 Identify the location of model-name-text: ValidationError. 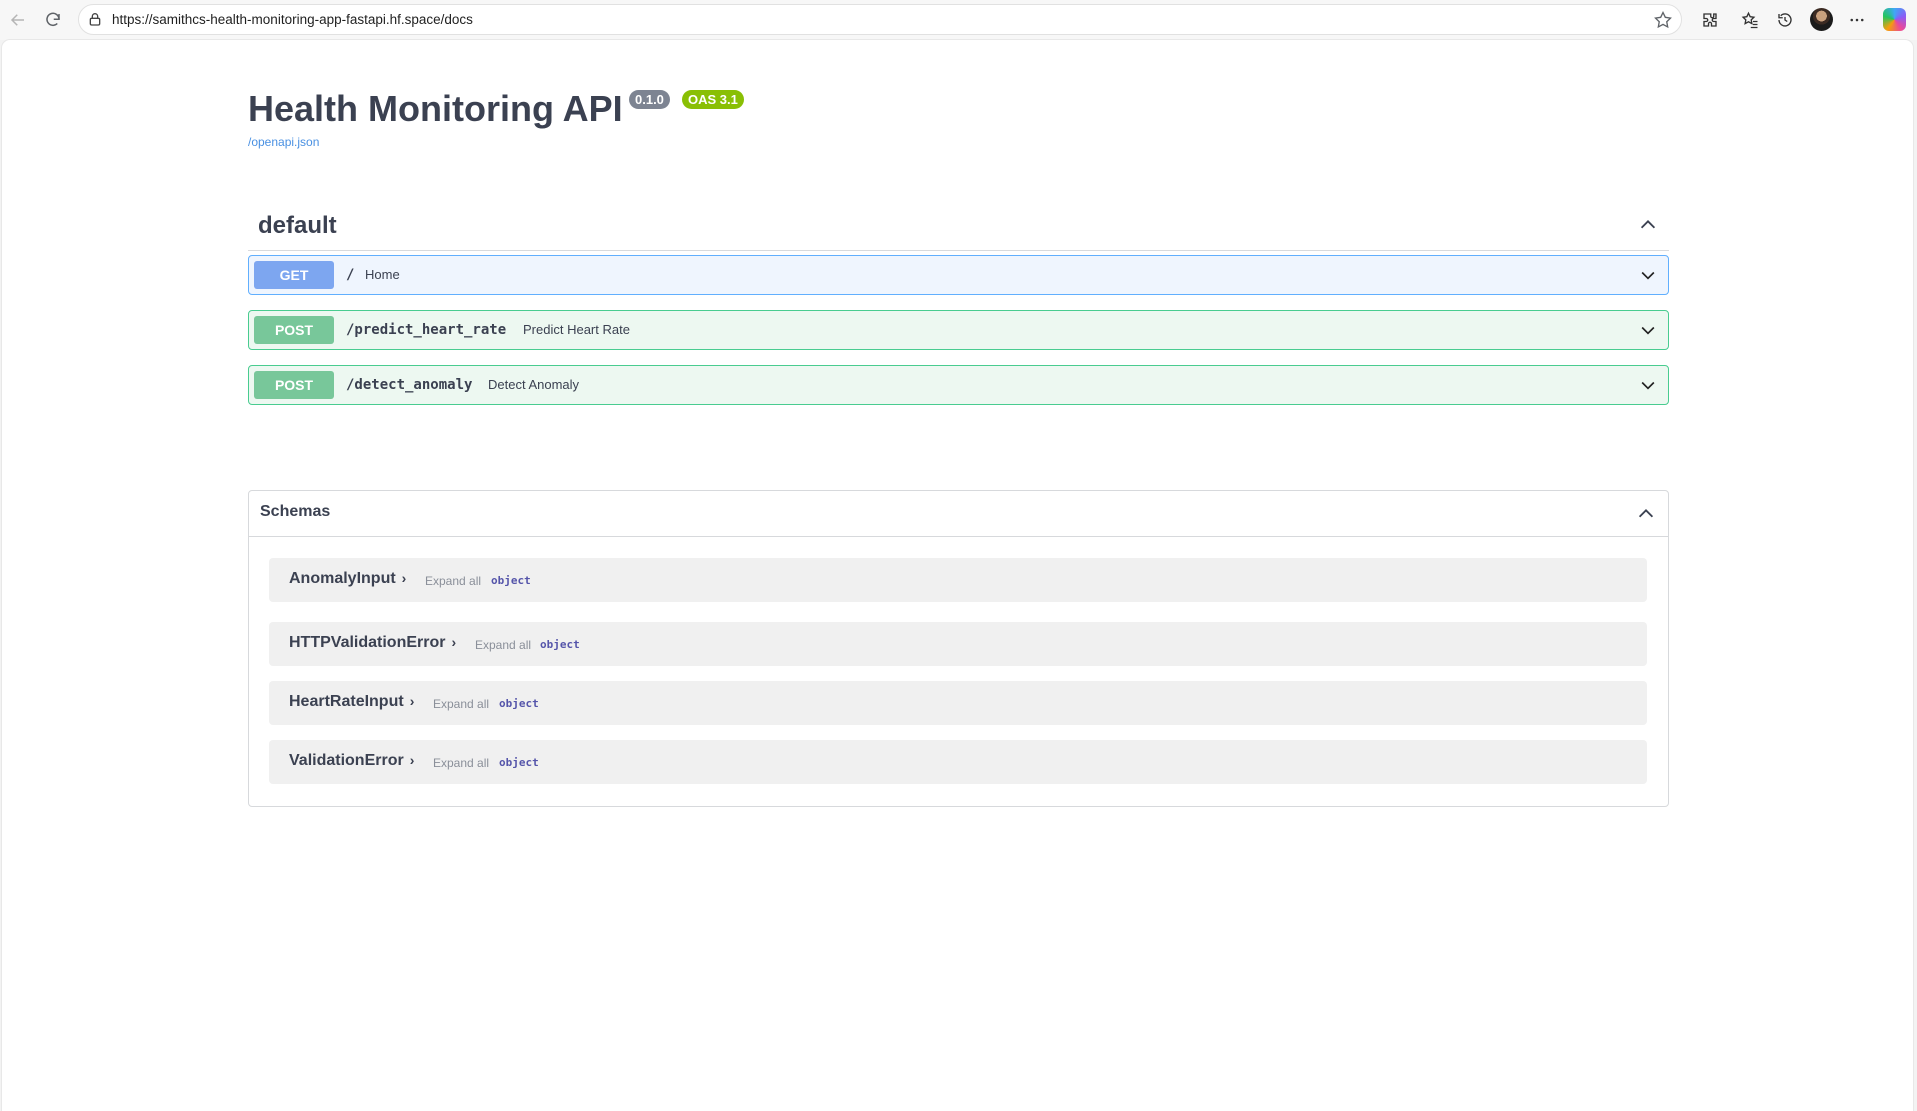
(346, 760).